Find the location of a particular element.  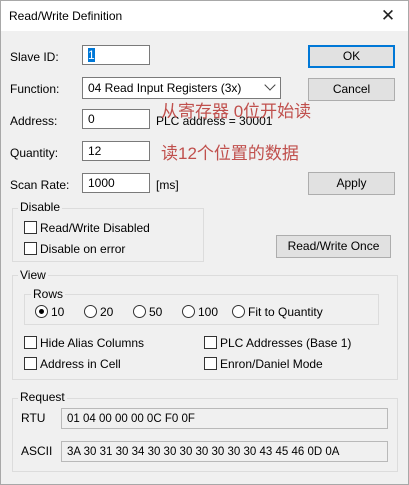

chevron-down-icon is located at coordinates (270, 85).